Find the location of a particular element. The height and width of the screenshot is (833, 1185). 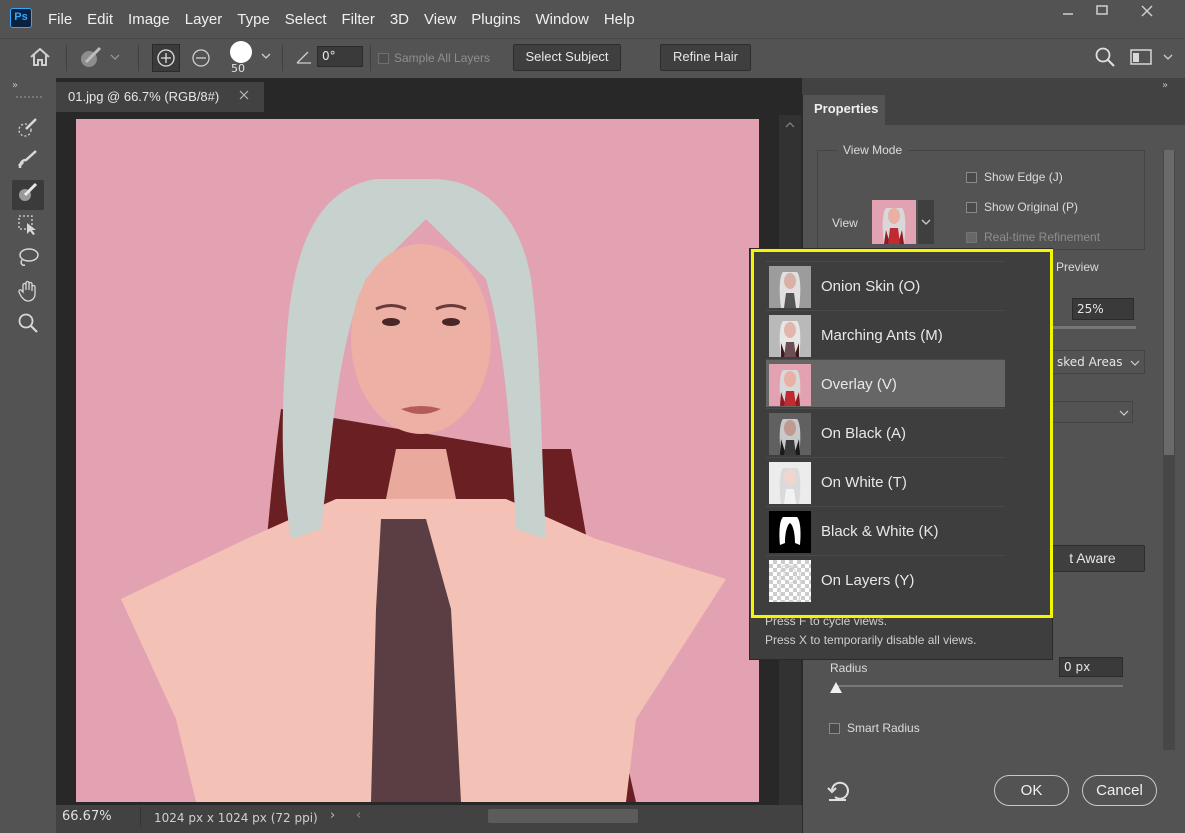

view-mode-heading: View Mode is located at coordinates (873, 150).